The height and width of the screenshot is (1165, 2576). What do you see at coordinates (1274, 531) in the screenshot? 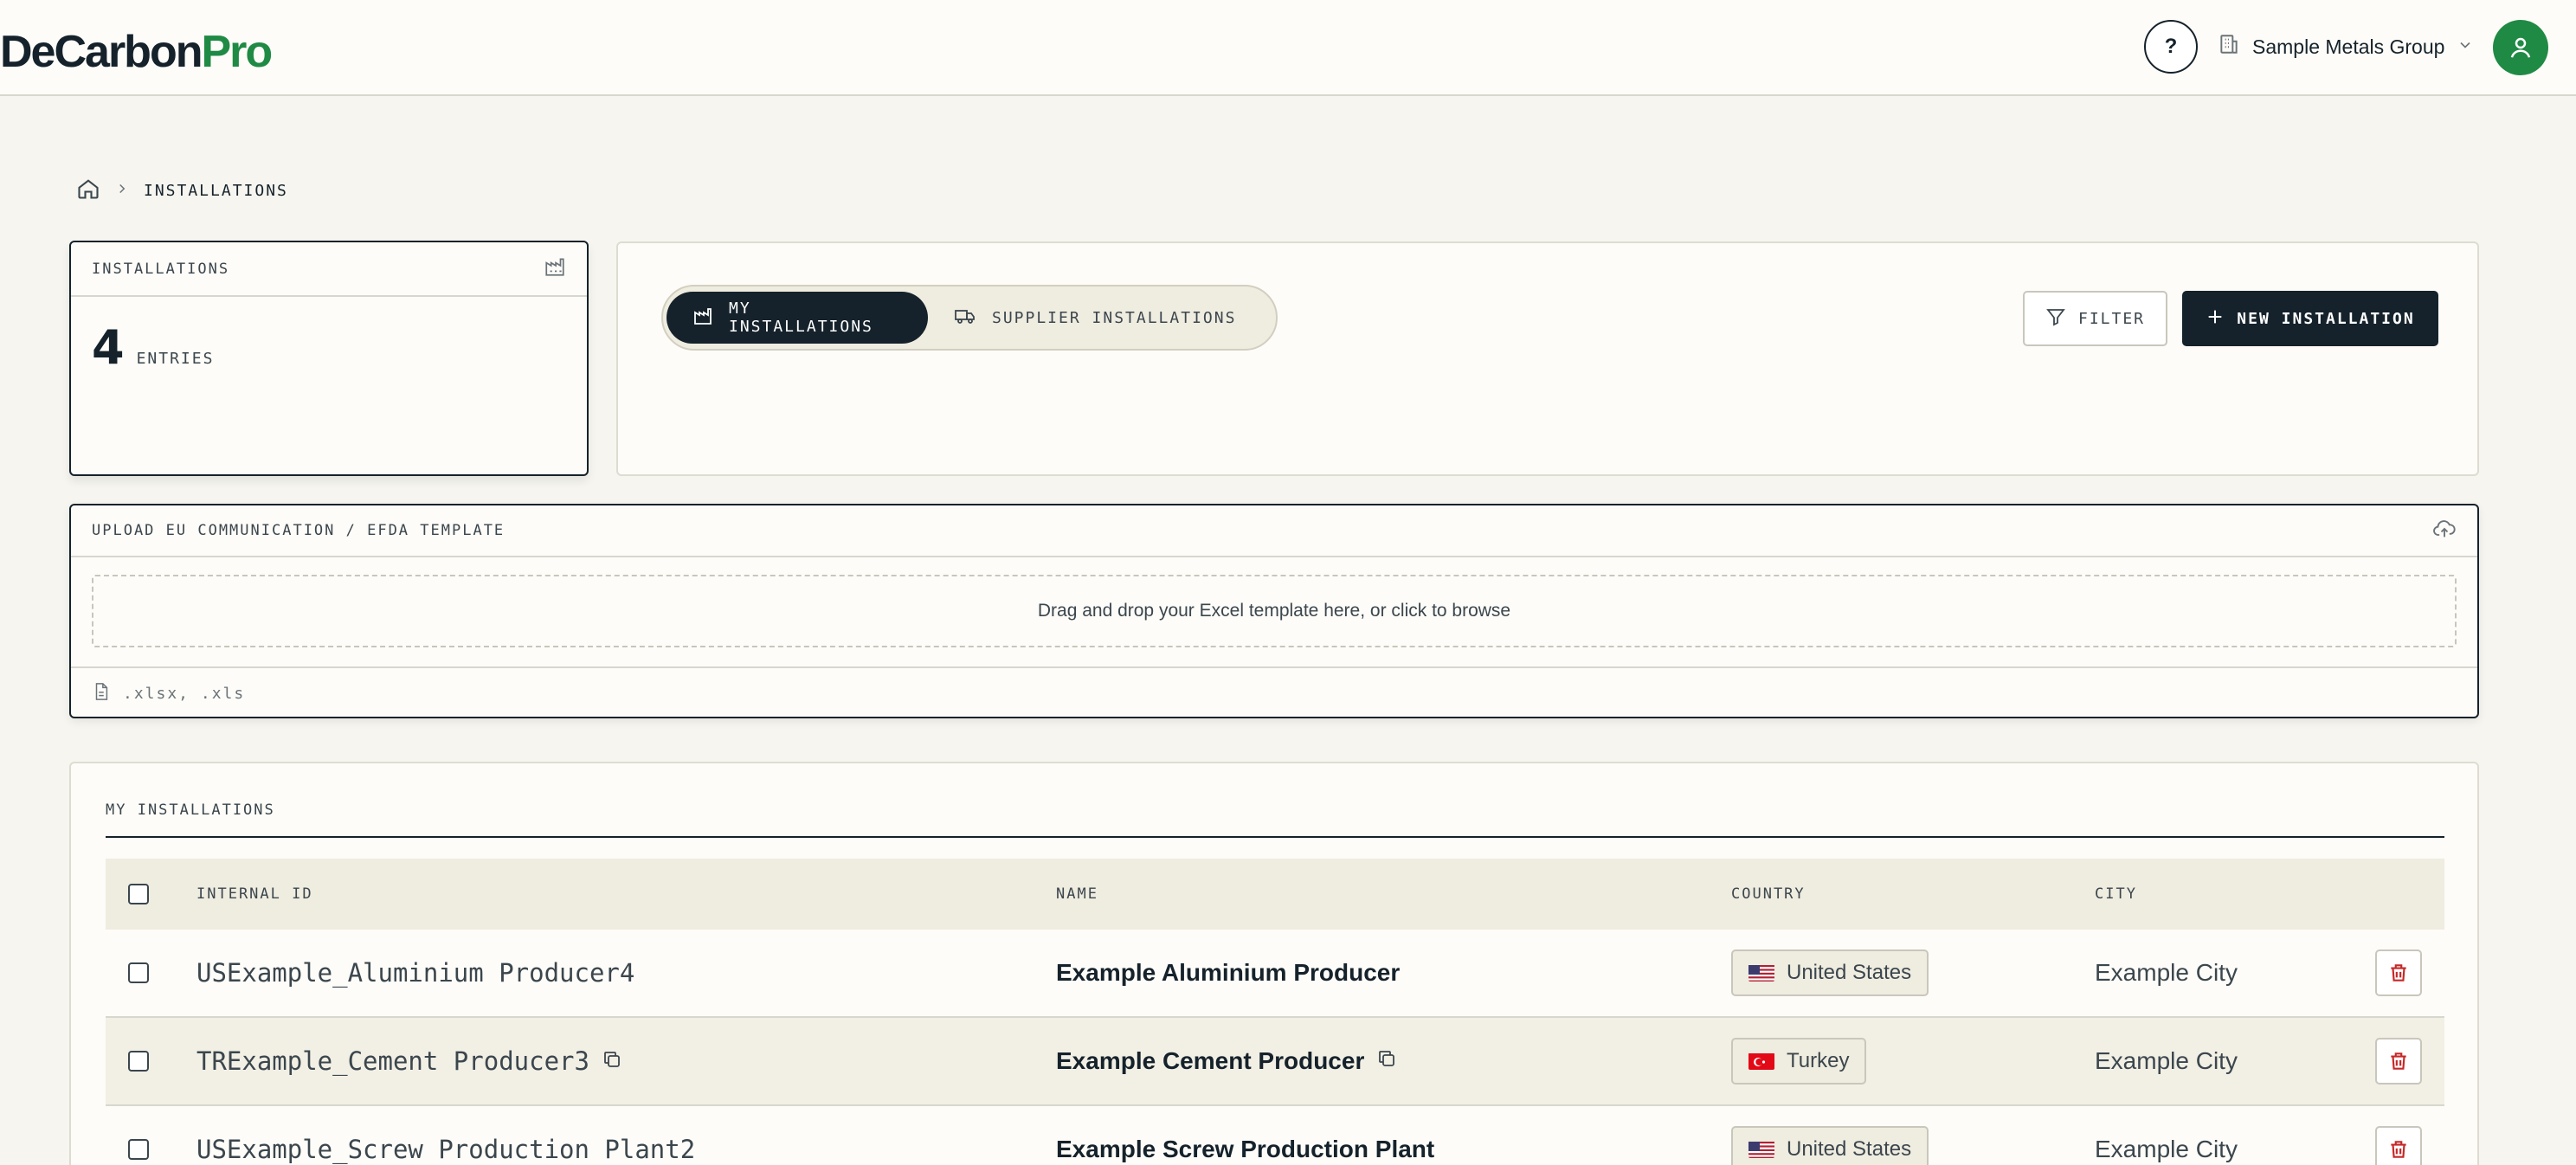
I see `upload-card-header: UPLOAD EU COMMUNICATION / EFDA TEMPLATE` at bounding box center [1274, 531].